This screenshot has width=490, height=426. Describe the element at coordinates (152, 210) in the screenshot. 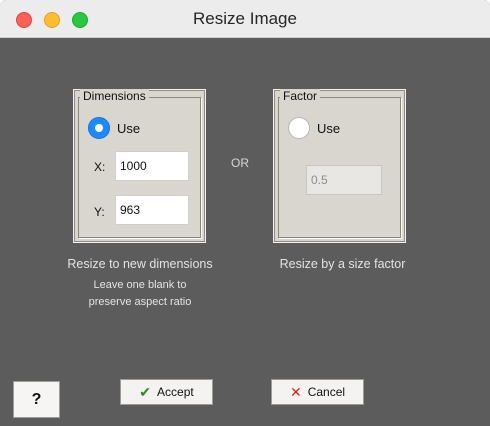

I see `y-dimension-input` at that location.